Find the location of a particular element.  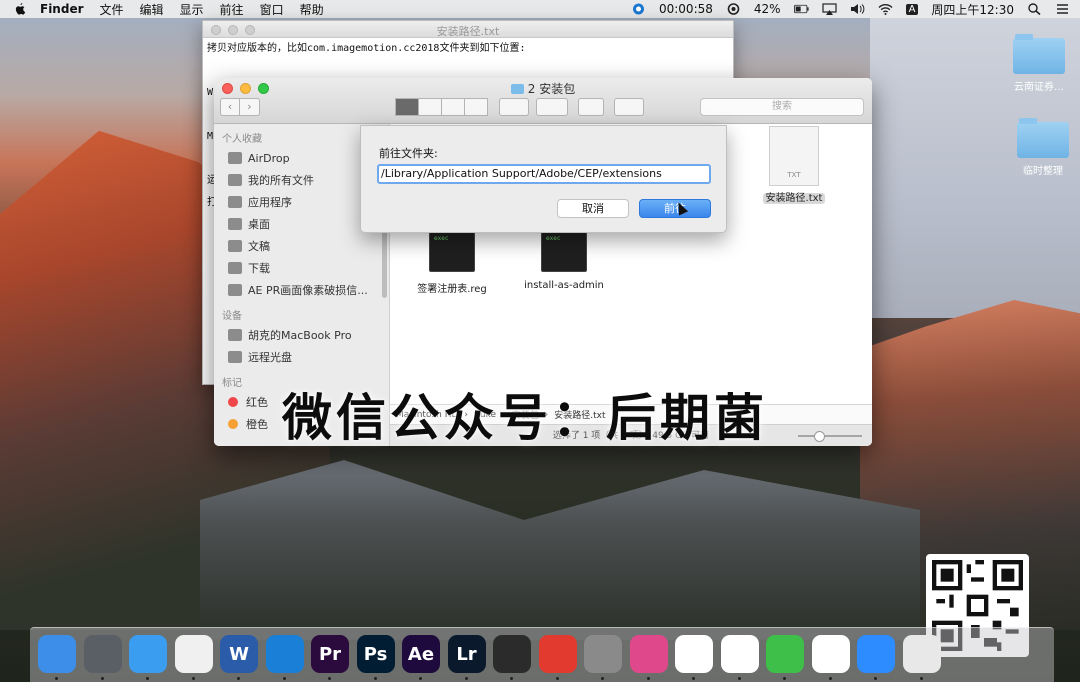

word-icon: W is located at coordinates (239, 654).